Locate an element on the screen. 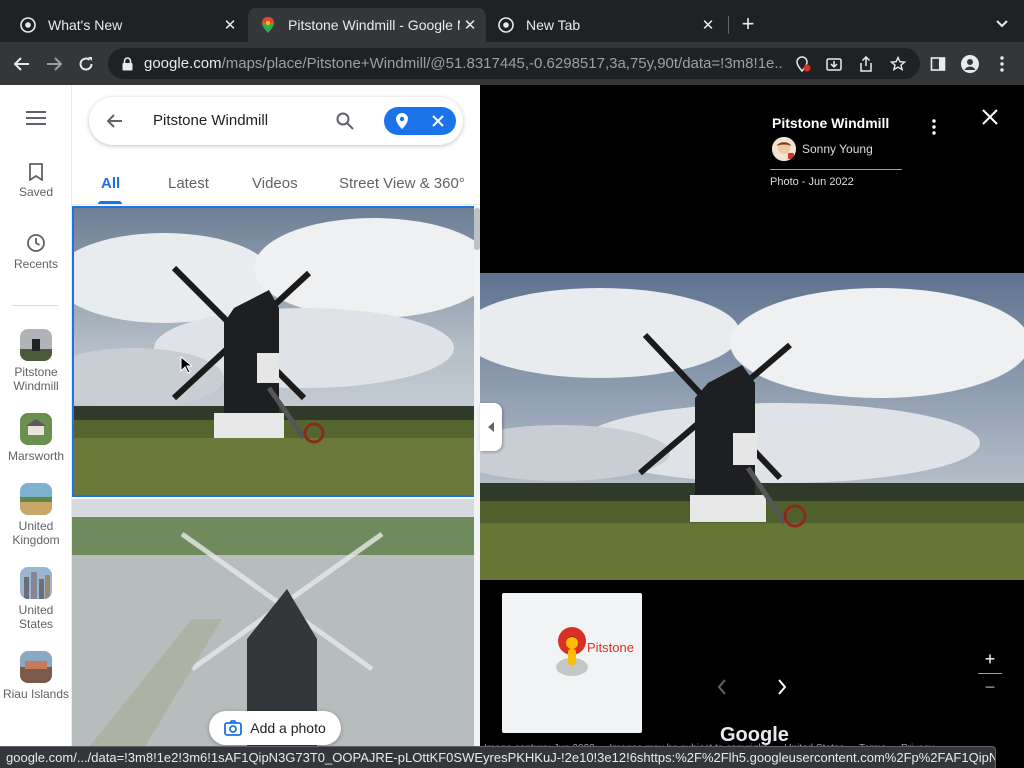  forward-button is located at coordinates (54, 64).